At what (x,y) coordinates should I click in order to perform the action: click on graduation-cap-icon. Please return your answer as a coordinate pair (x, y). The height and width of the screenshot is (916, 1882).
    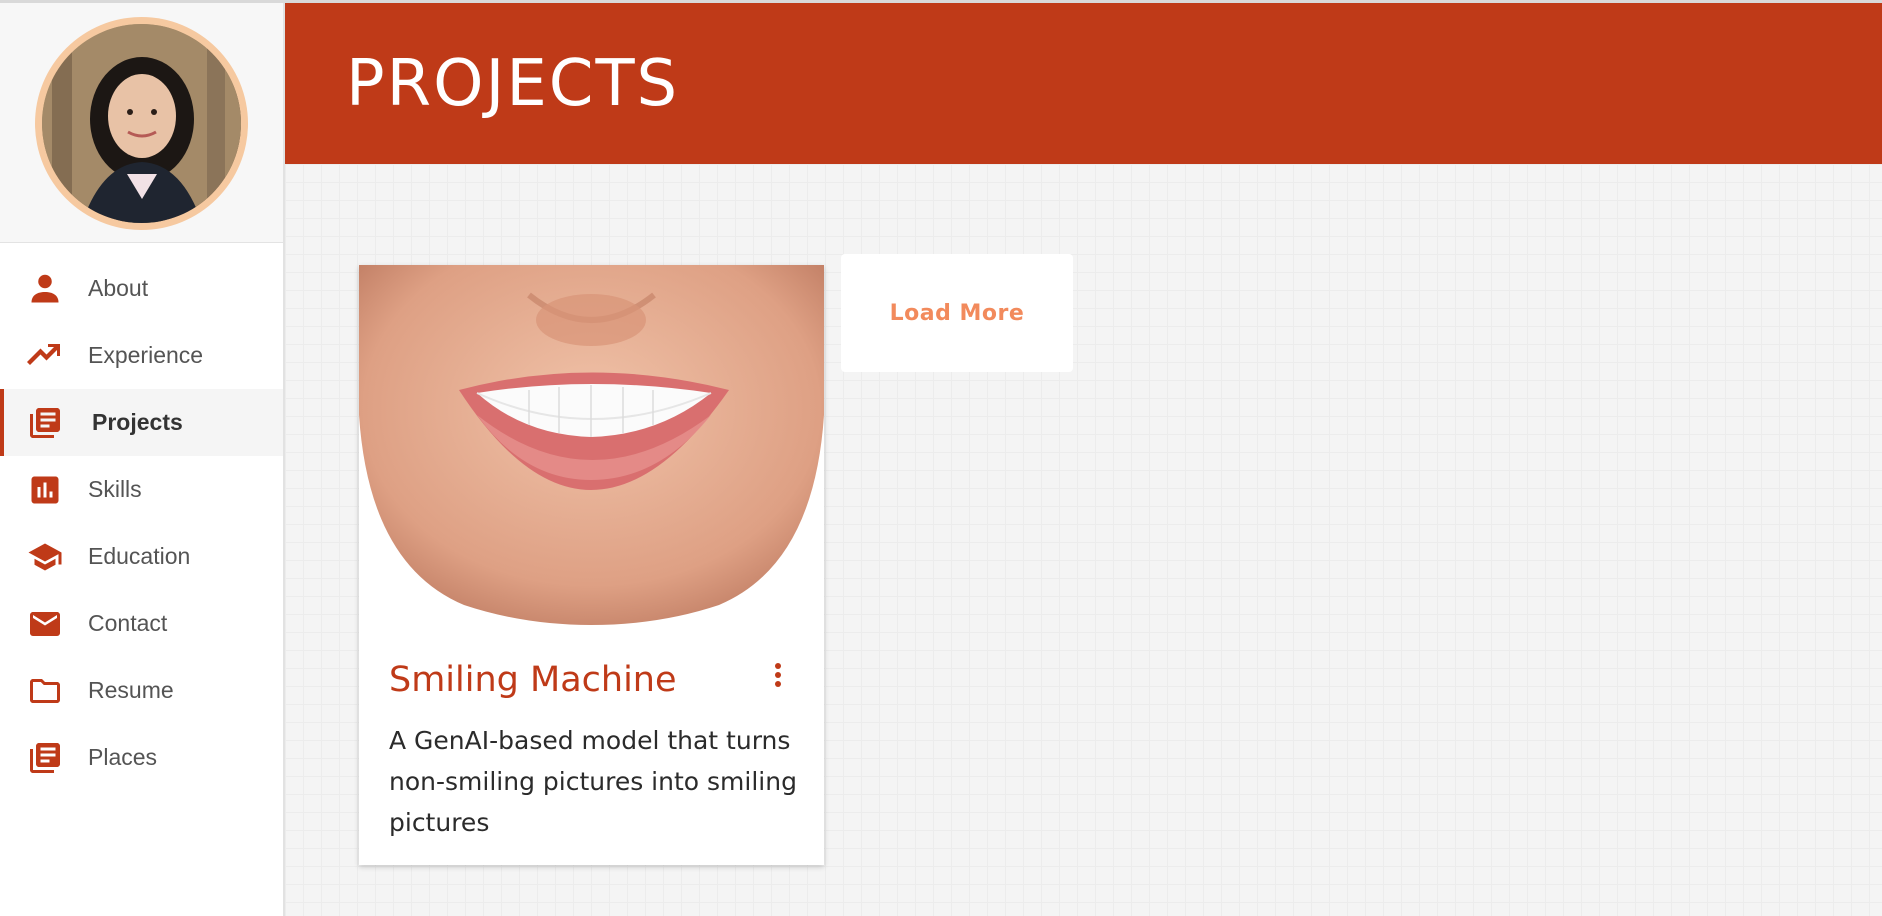
    Looking at the image, I should click on (45, 557).